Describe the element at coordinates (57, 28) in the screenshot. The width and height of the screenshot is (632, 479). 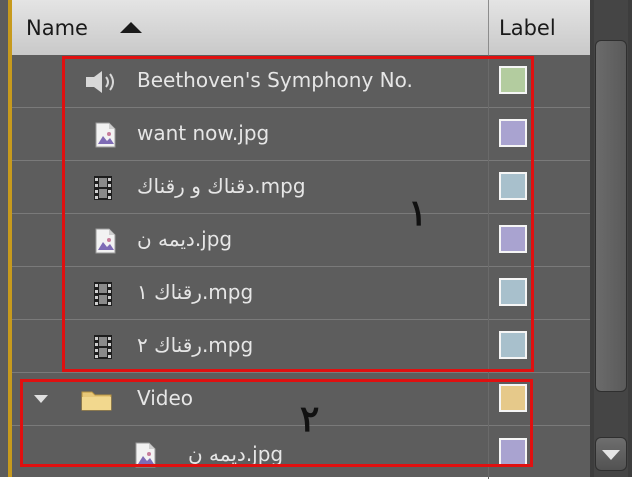
I see `name-column-label: Name` at that location.